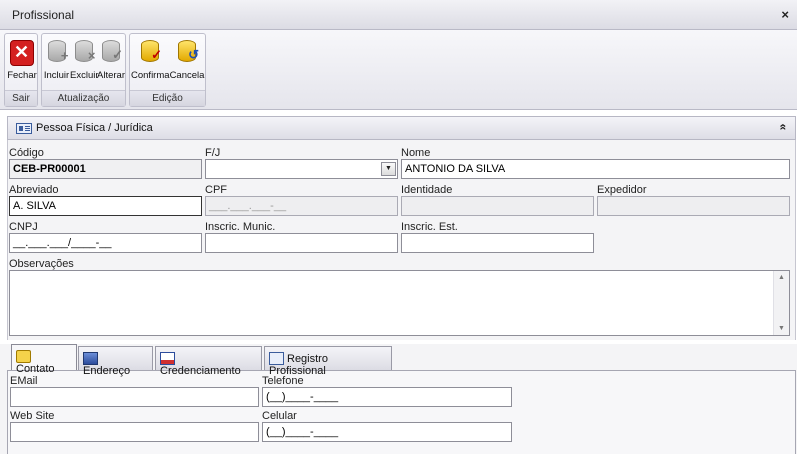 This screenshot has width=797, height=454. Describe the element at coordinates (134, 397) in the screenshot. I see `email-field` at that location.